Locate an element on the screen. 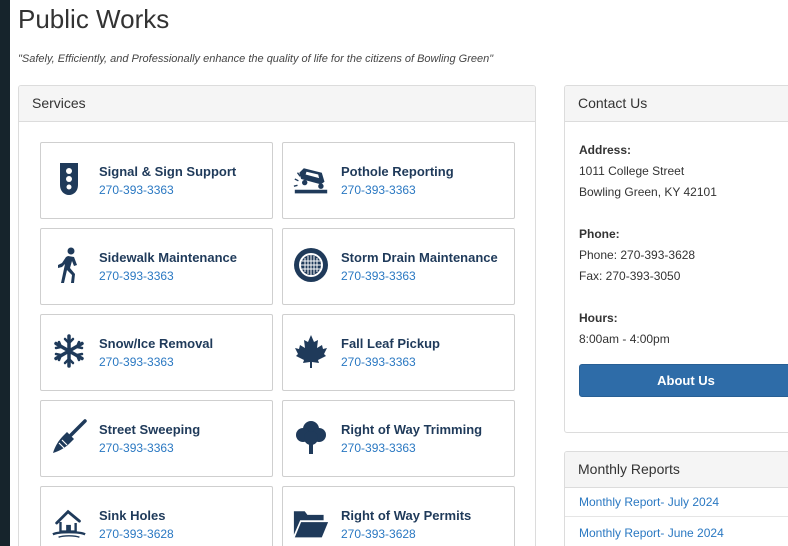  service-name: Storm Drain Maintenance is located at coordinates (419, 257).